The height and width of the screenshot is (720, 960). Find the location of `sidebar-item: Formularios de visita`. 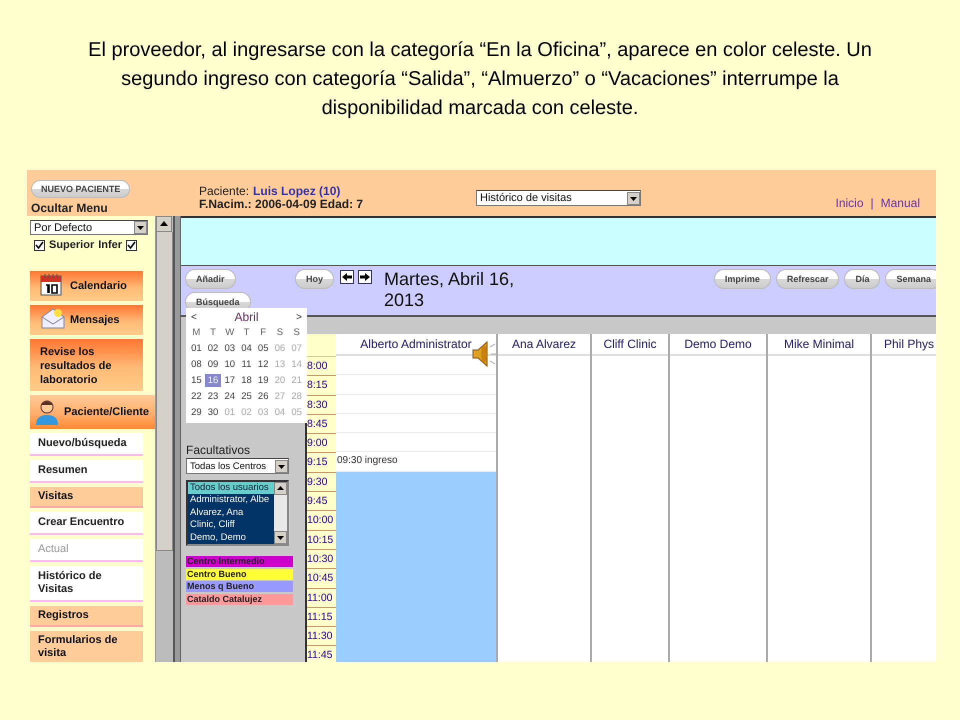

sidebar-item: Formularios de visita is located at coordinates (86, 646).